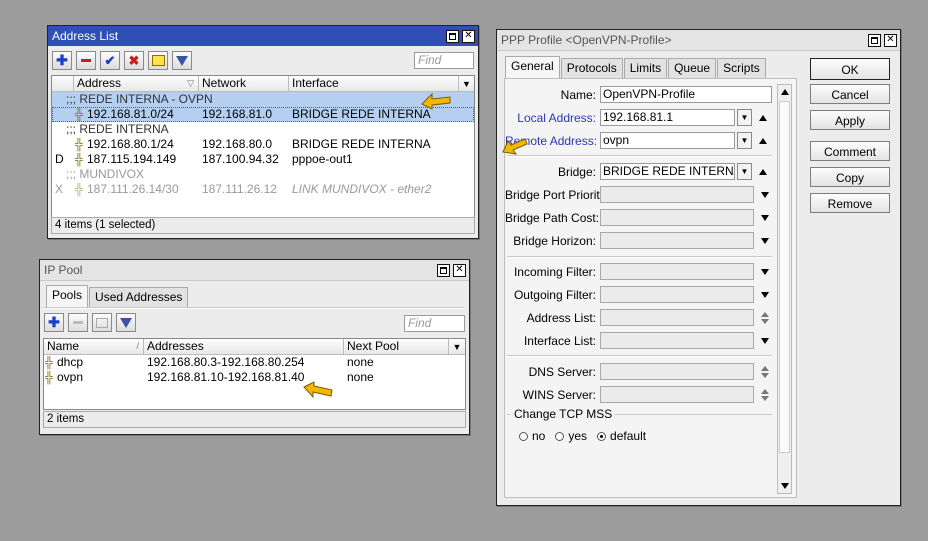 The image size is (928, 541). I want to click on ok-button: OK, so click(850, 69).